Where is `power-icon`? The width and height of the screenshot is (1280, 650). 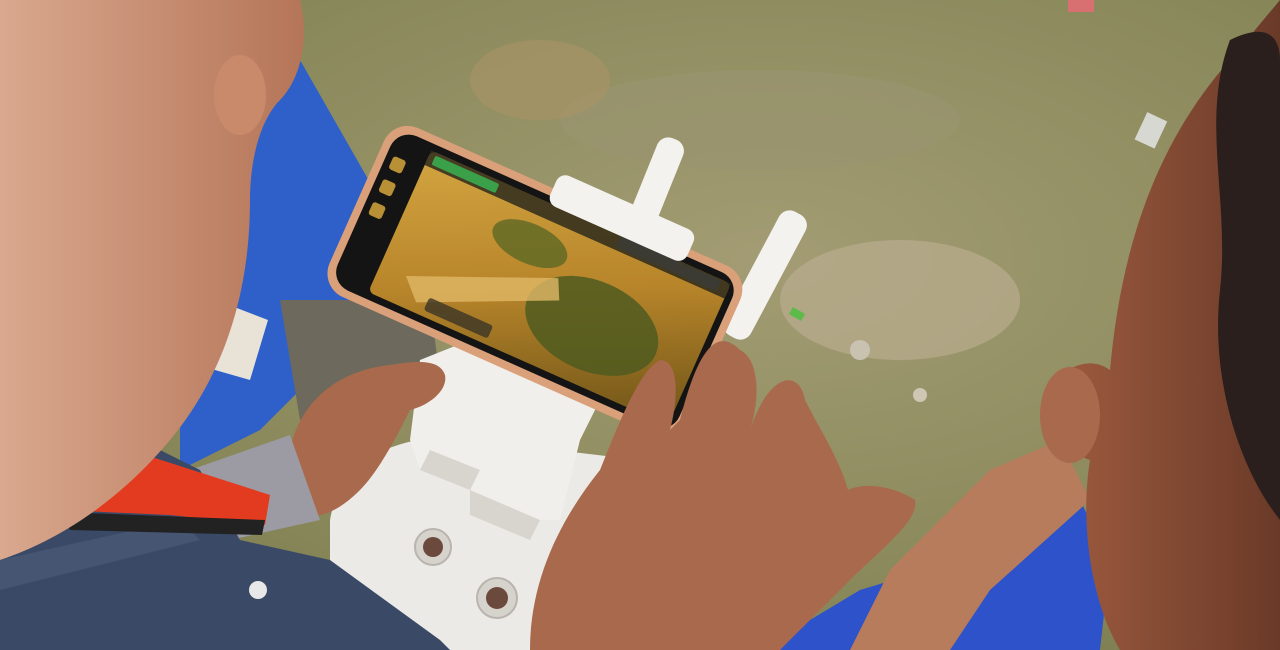
power-icon is located at coordinates (433, 547).